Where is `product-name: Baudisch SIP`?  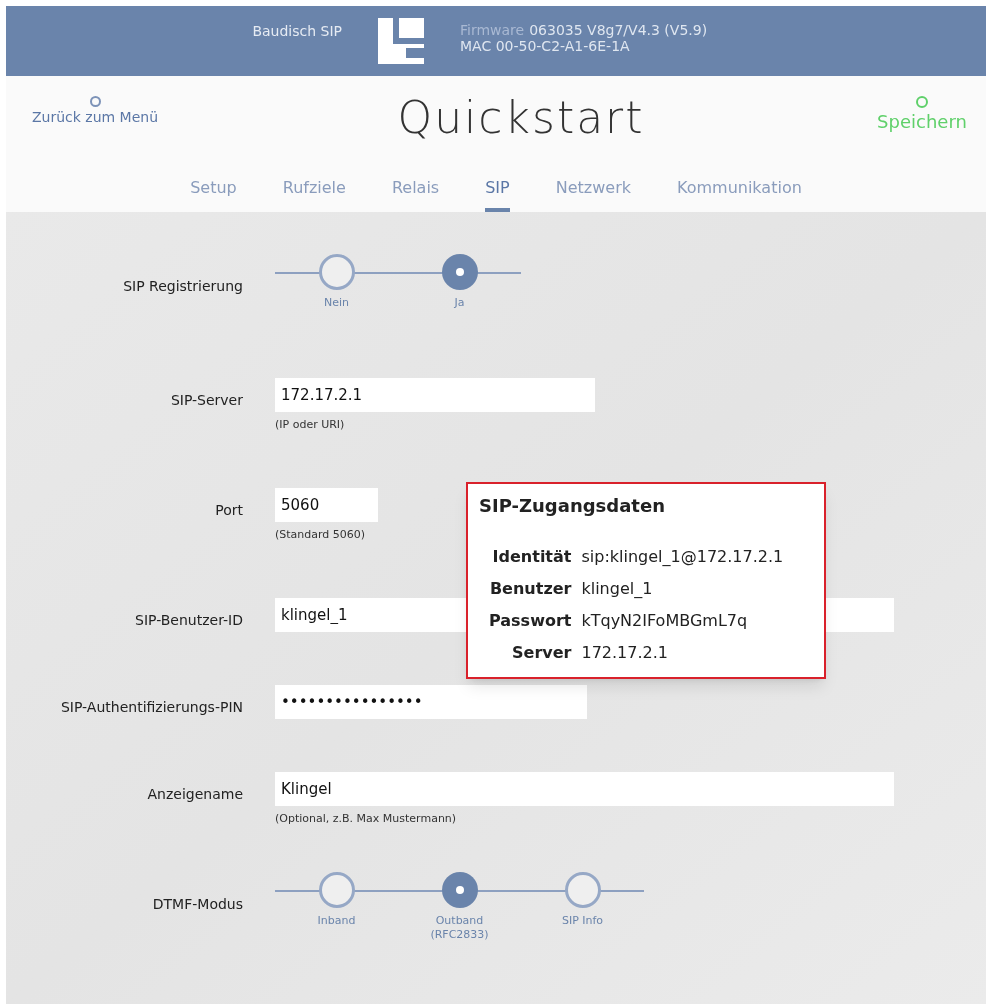
product-name: Baudisch SIP is located at coordinates (296, 31).